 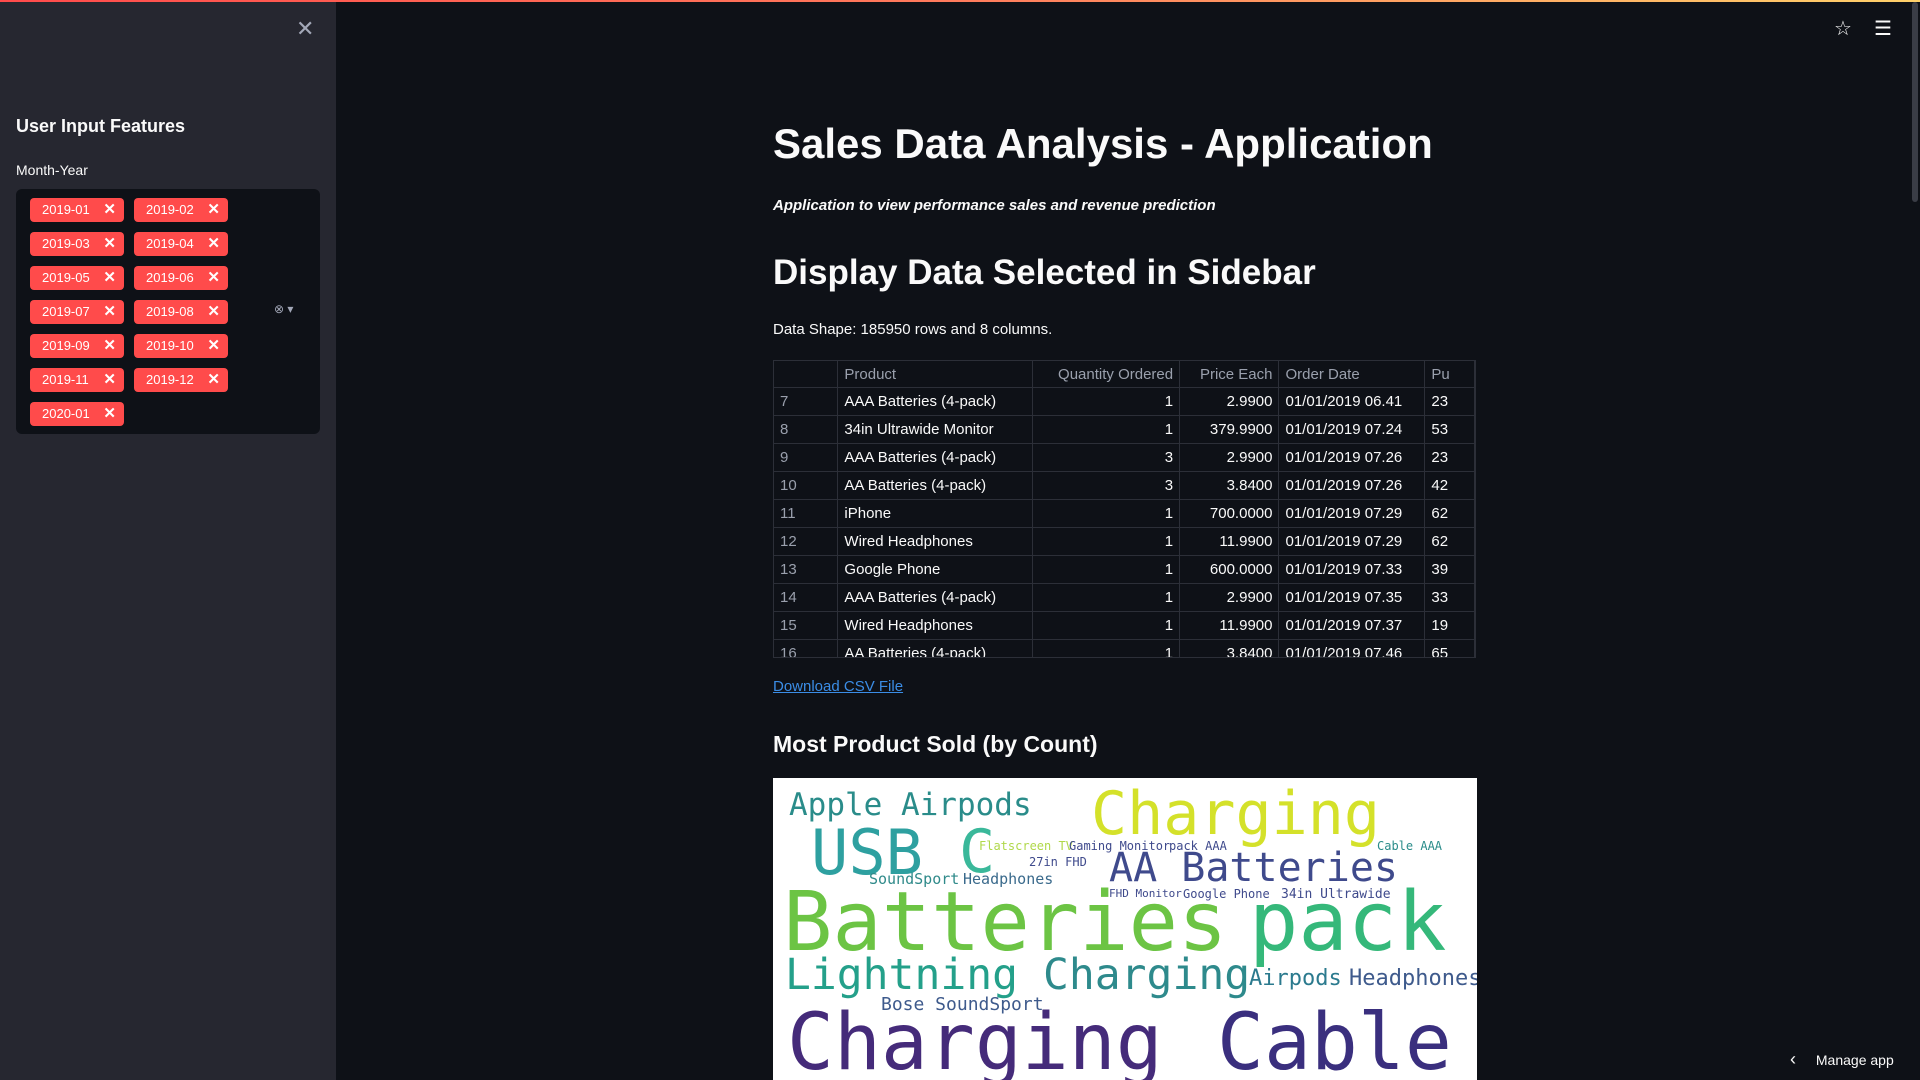 What do you see at coordinates (170, 243) in the screenshot?
I see `chip-label: 2019-04` at bounding box center [170, 243].